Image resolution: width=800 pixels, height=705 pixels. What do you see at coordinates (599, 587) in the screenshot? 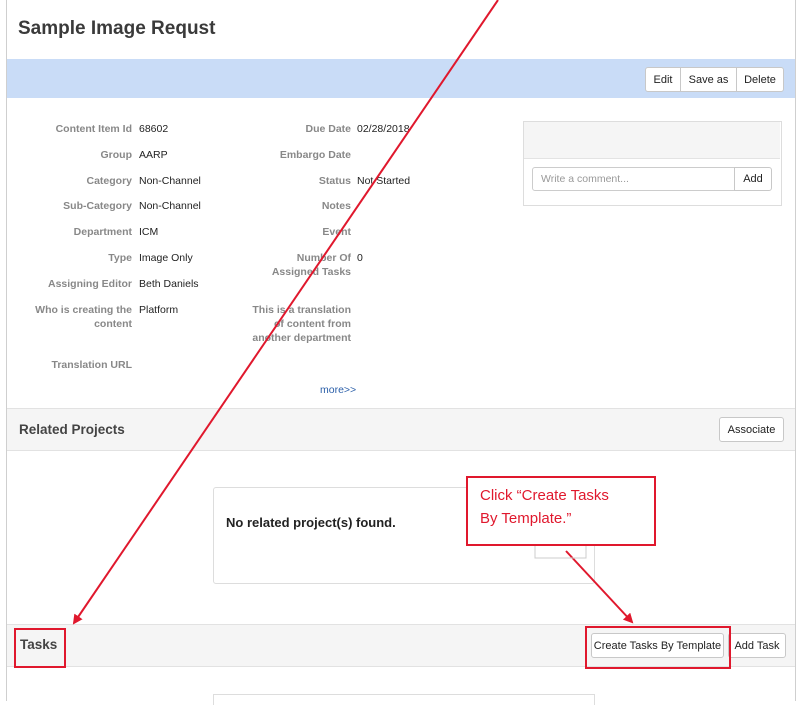
I see `arrow-to-create-tasks` at bounding box center [599, 587].